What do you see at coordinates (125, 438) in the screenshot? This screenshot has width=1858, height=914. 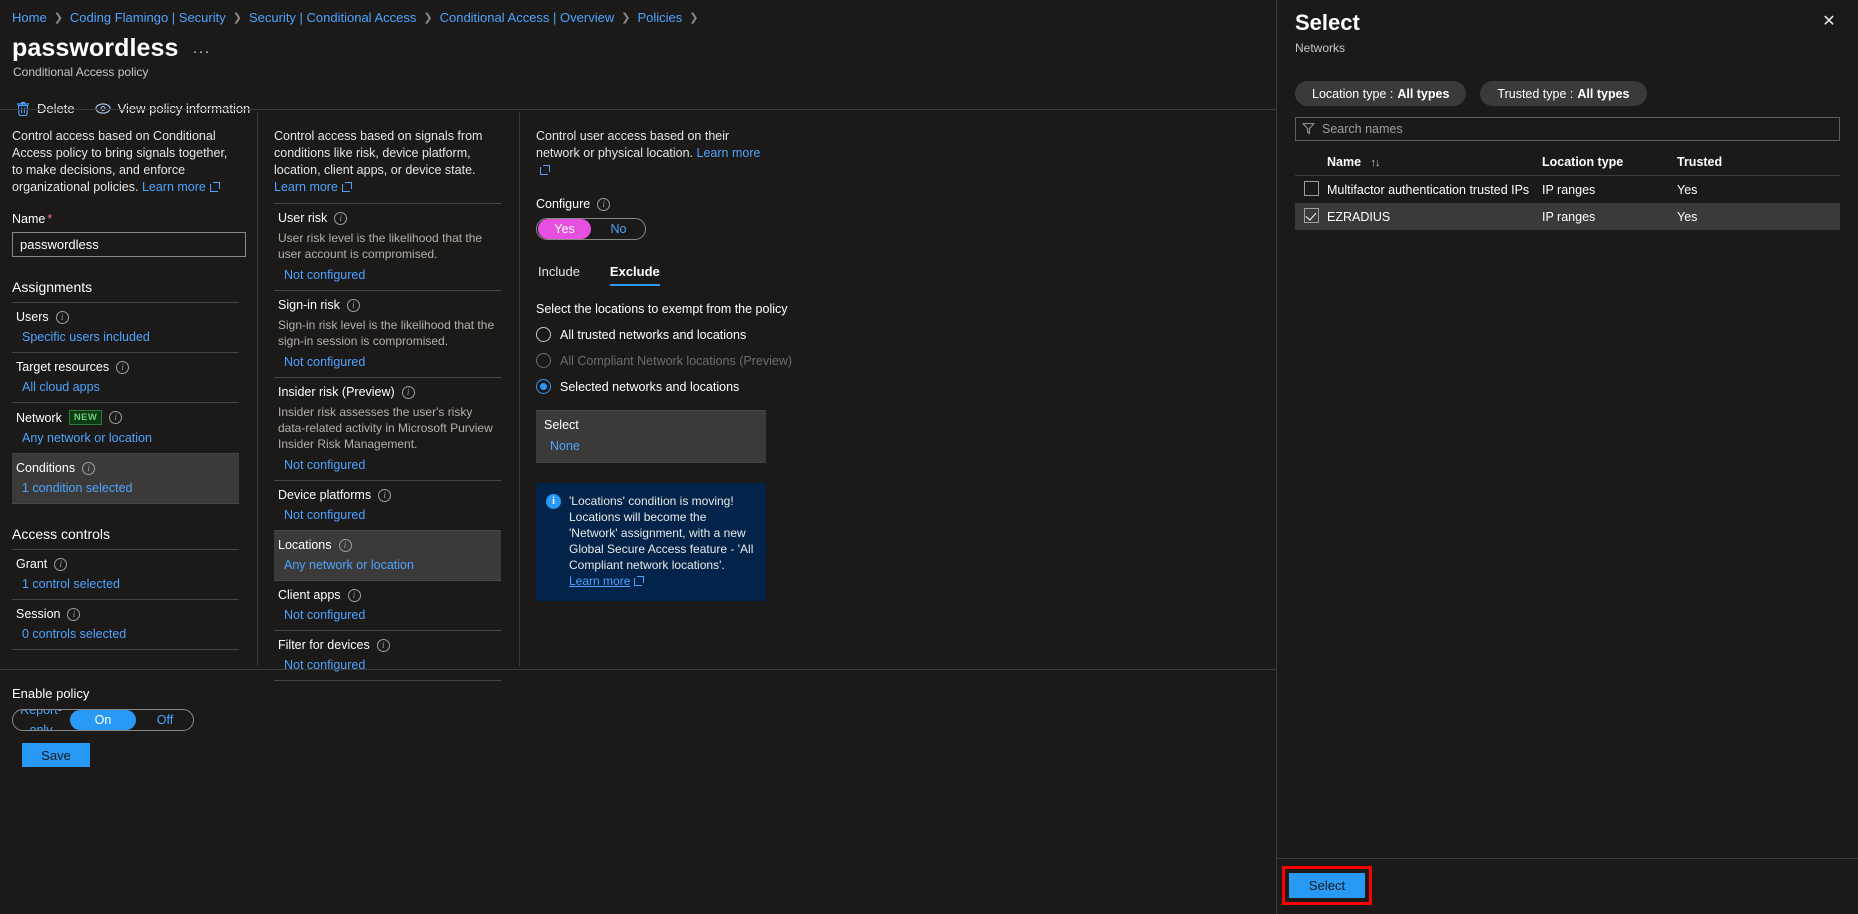 I see `assignment-value-network: Any network or location` at bounding box center [125, 438].